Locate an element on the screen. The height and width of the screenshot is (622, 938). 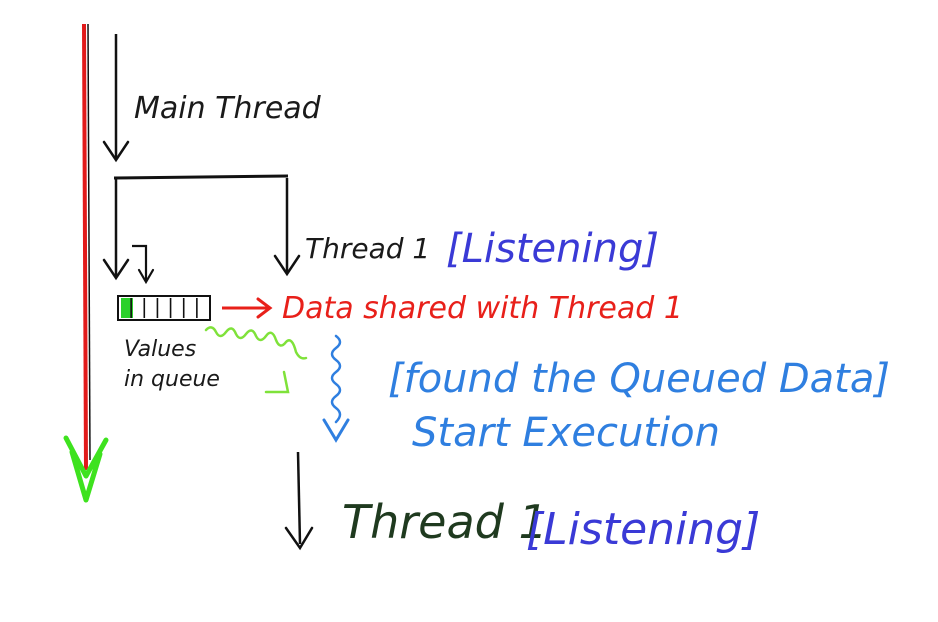
shared-data-arrow is located at coordinates (247, 308).